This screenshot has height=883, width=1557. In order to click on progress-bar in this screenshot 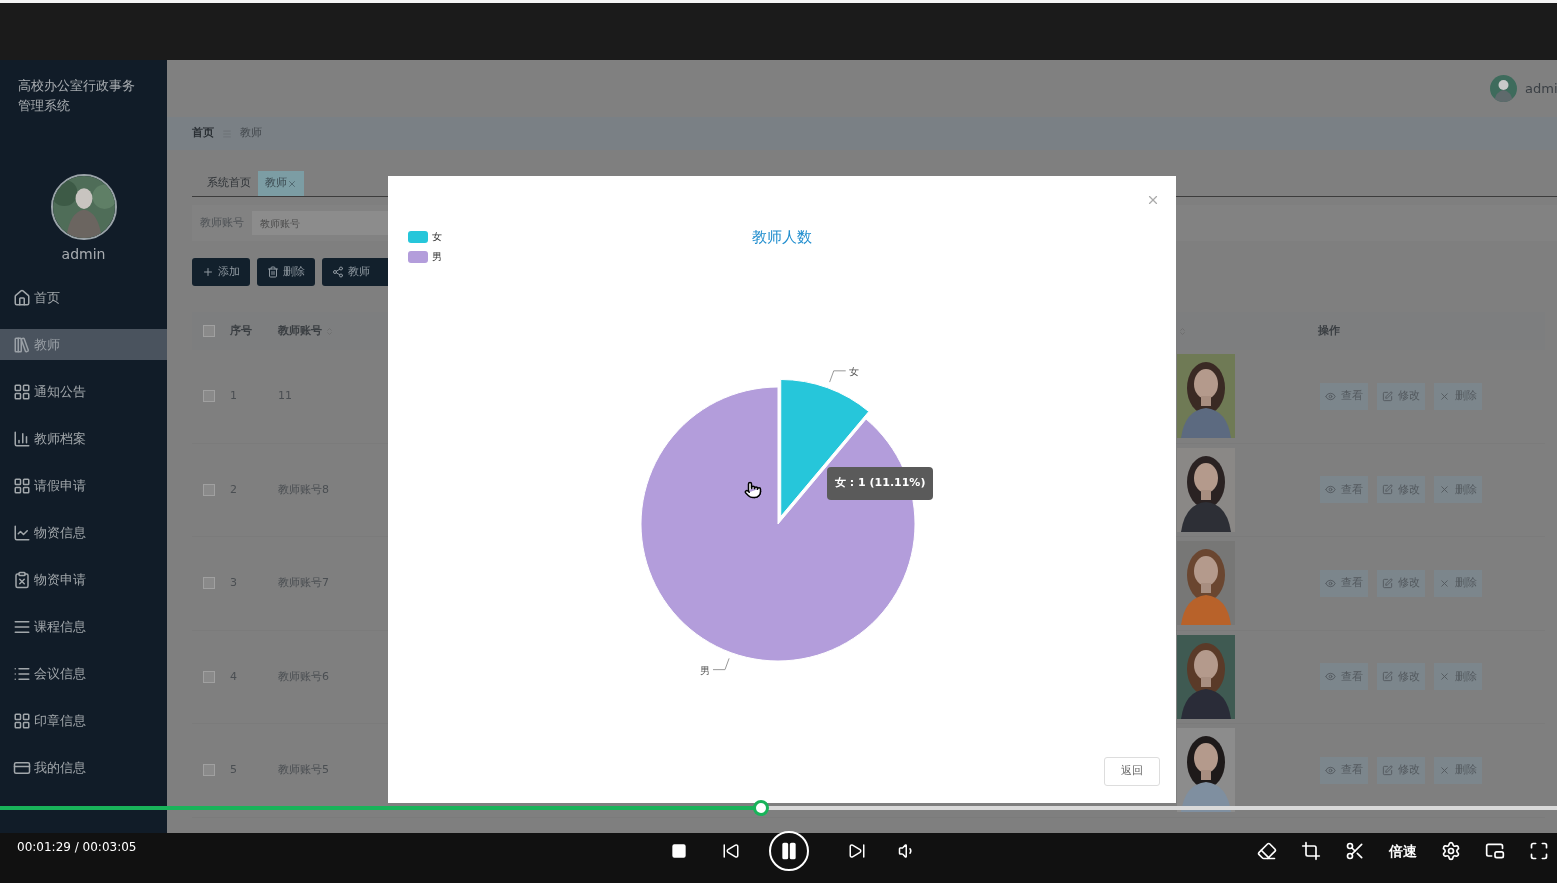, I will do `click(778, 808)`.